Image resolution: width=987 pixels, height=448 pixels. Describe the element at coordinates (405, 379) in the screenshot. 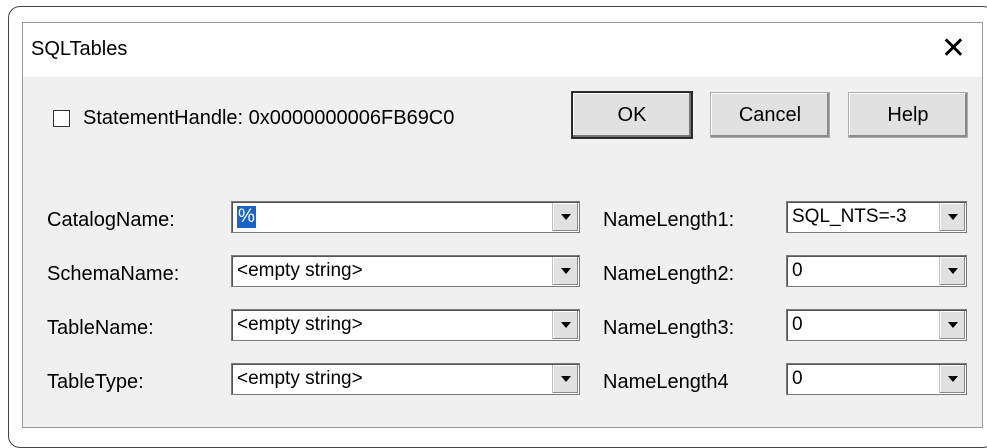

I see `table-type-combo: <empty string>` at that location.